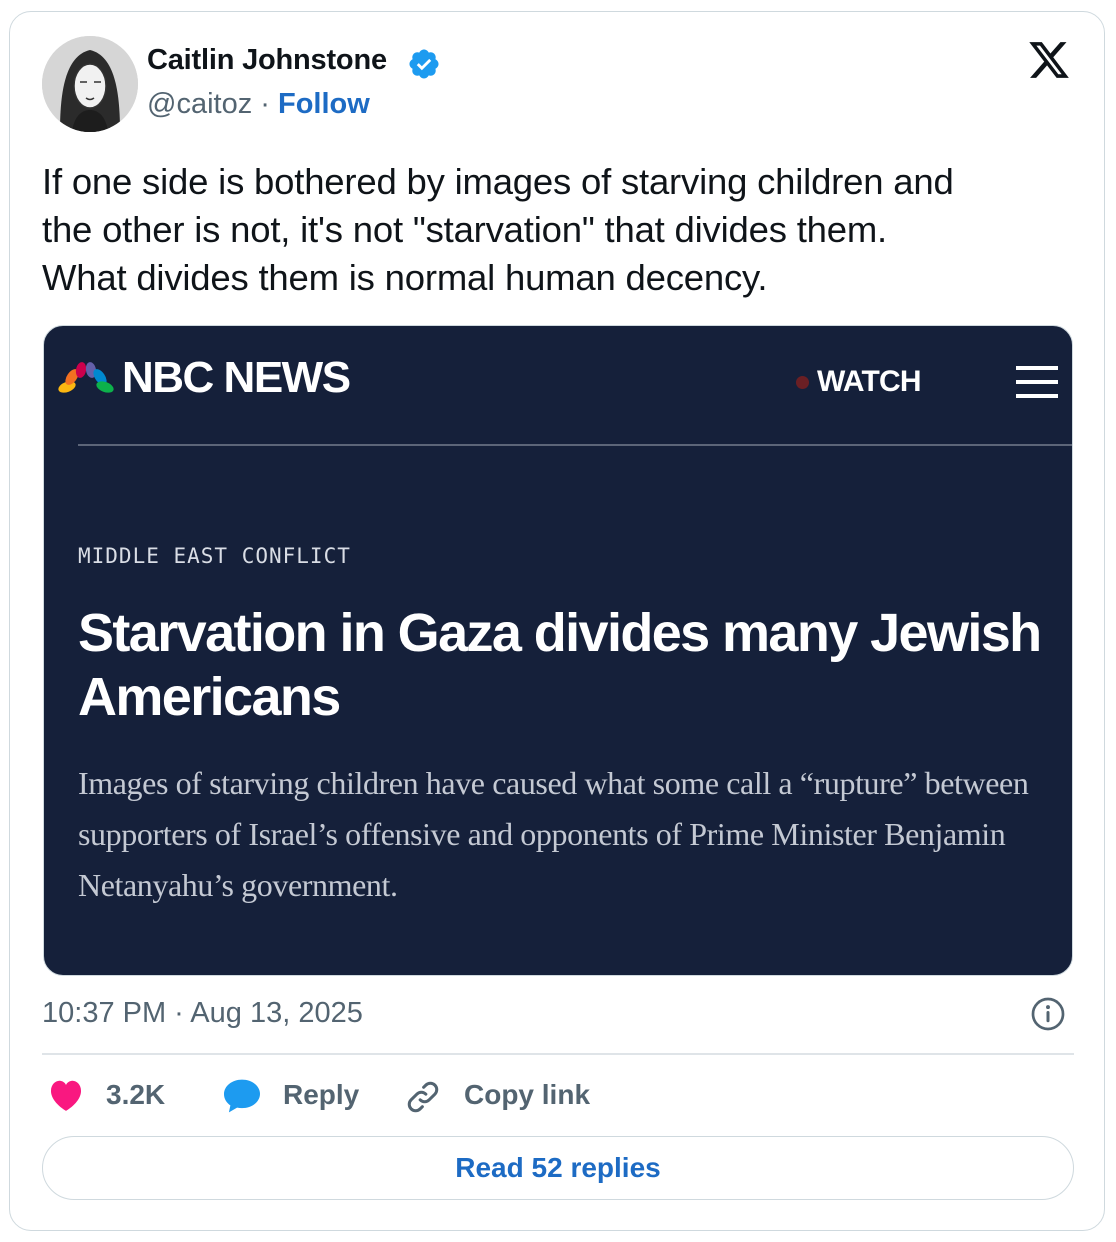 The height and width of the screenshot is (1242, 1116). I want to click on avatar-portrait-icon, so click(90, 84).